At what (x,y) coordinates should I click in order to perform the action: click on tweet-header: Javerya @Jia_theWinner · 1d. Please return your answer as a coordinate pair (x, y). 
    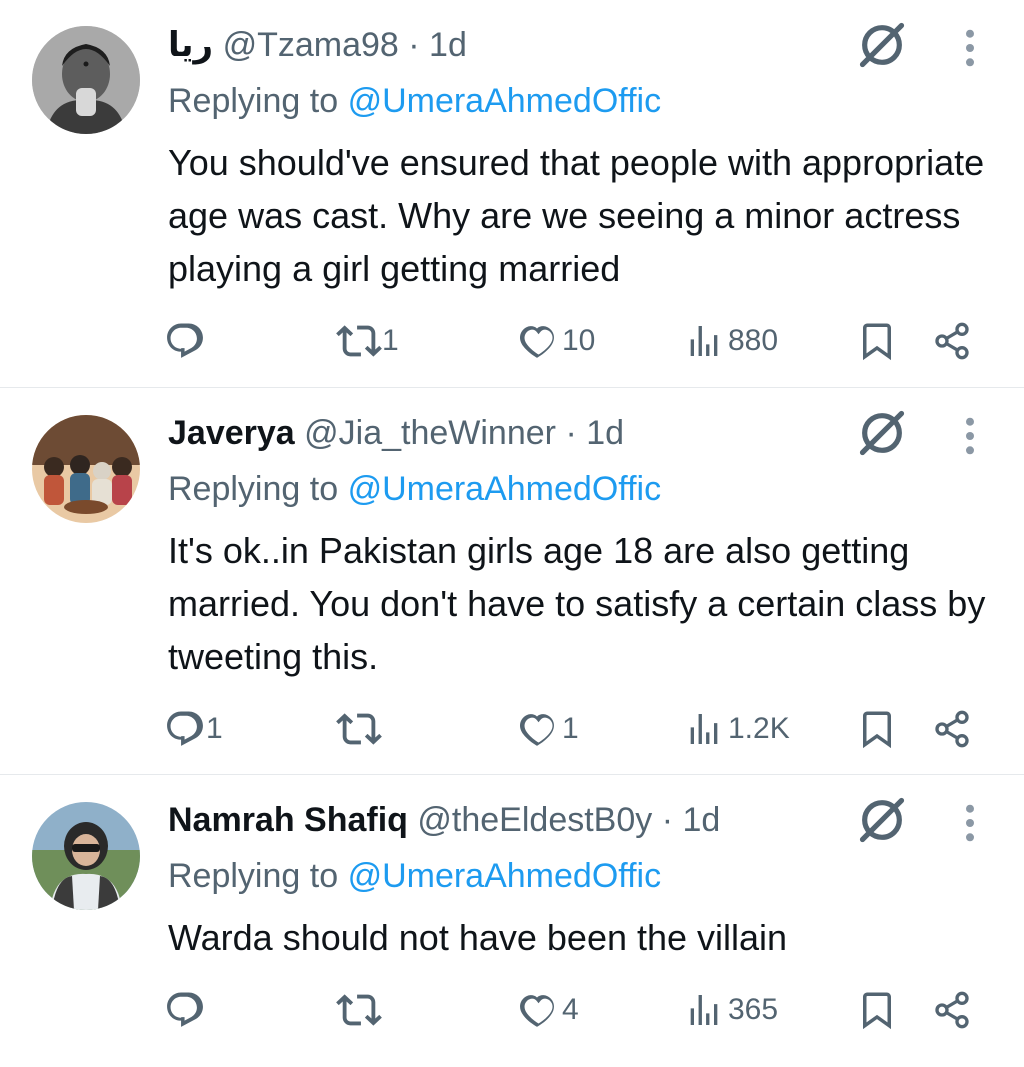
    Looking at the image, I should click on (396, 433).